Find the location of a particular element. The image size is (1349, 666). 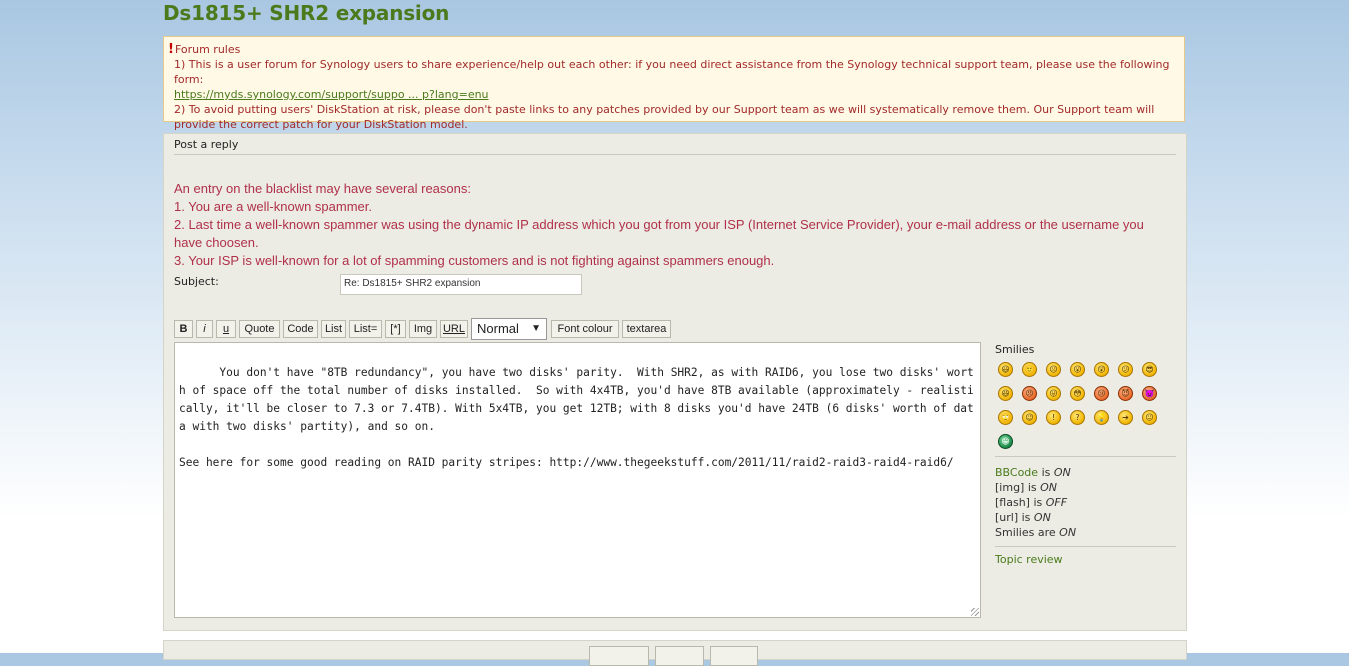

bbcode-state: ON is located at coordinates (1062, 472).